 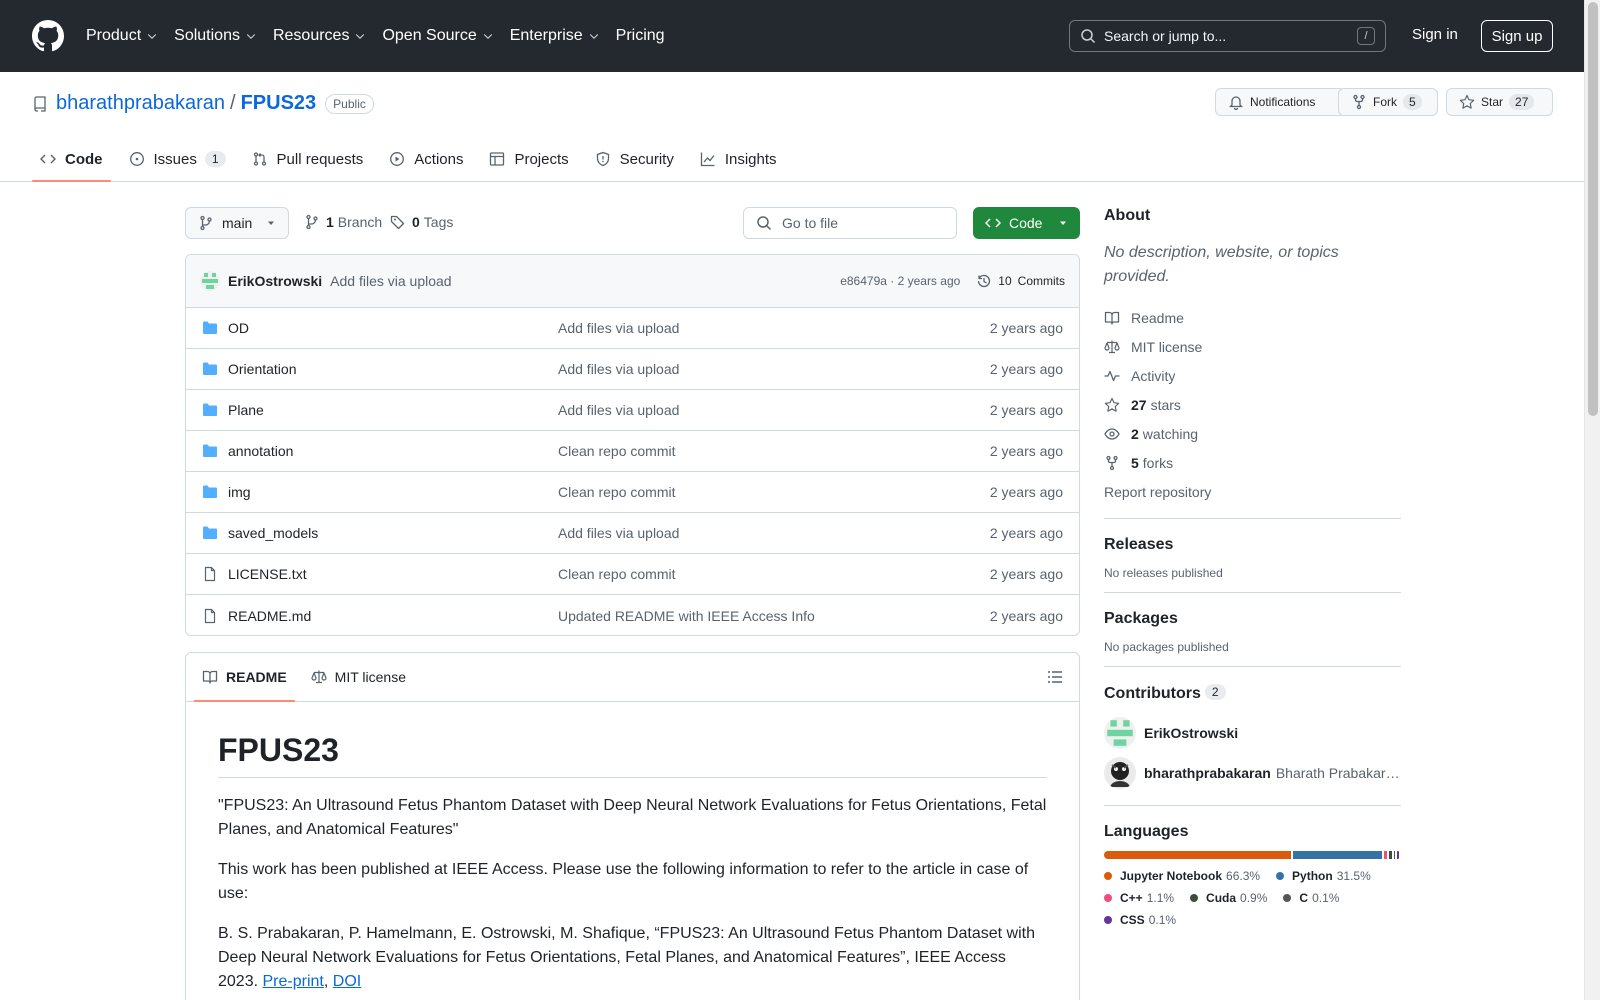 What do you see at coordinates (1221, 898) in the screenshot?
I see `language-name: Cuda` at bounding box center [1221, 898].